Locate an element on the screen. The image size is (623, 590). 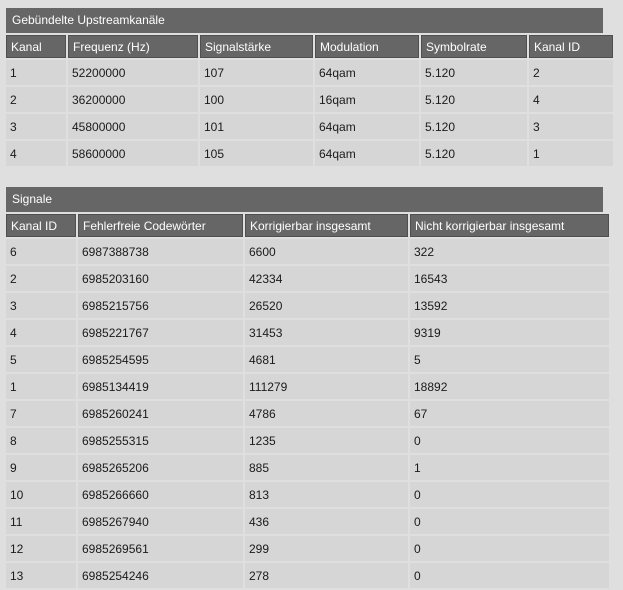
table-cell: 8 is located at coordinates (41, 440).